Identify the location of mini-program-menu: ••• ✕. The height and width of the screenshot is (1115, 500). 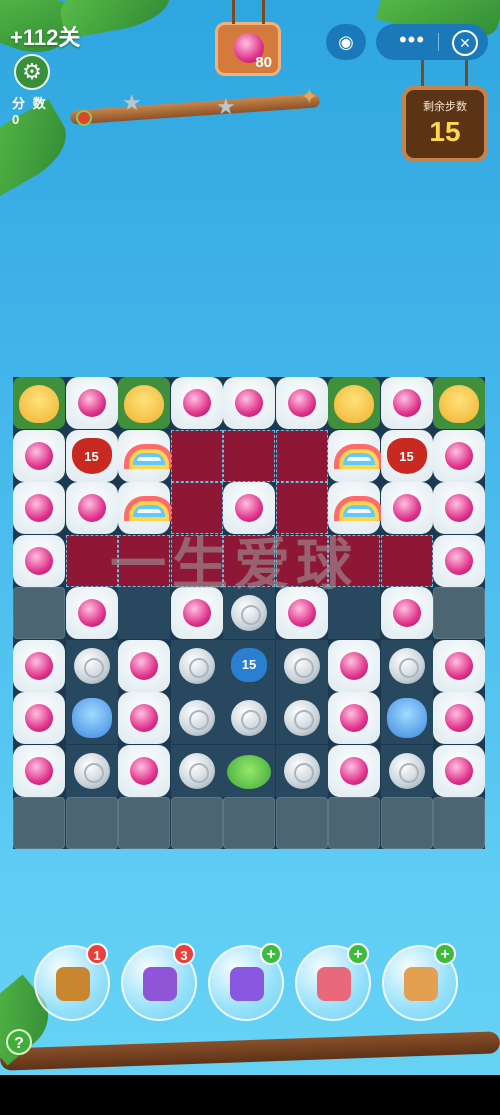
(432, 42).